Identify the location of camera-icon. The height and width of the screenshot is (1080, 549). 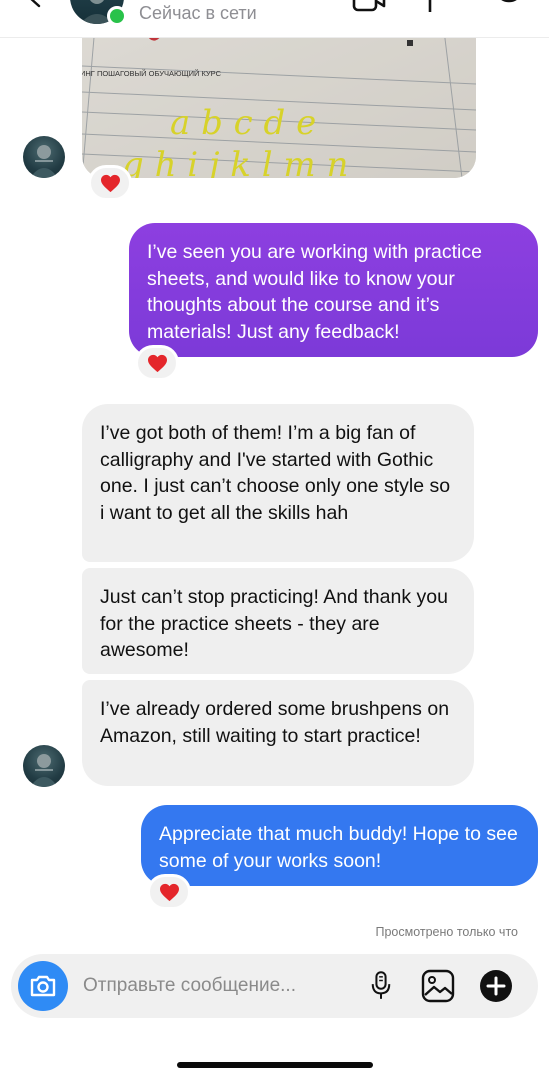
(43, 986).